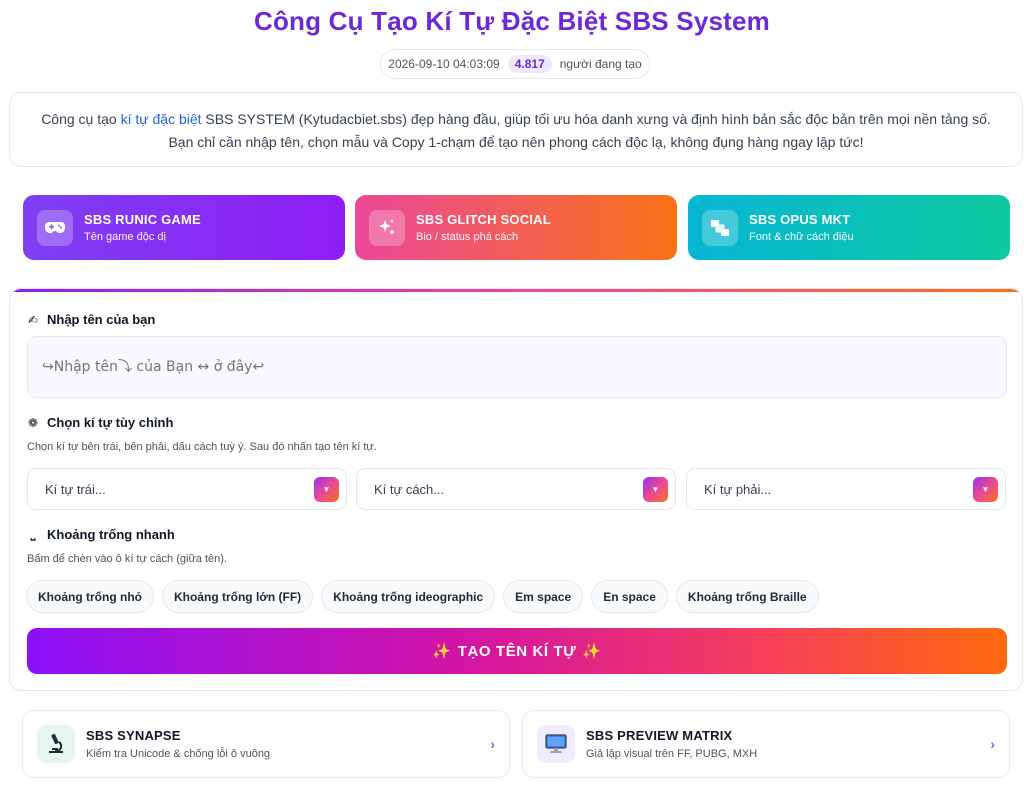  I want to click on intro-text-start: Công cụ tạo, so click(81, 119).